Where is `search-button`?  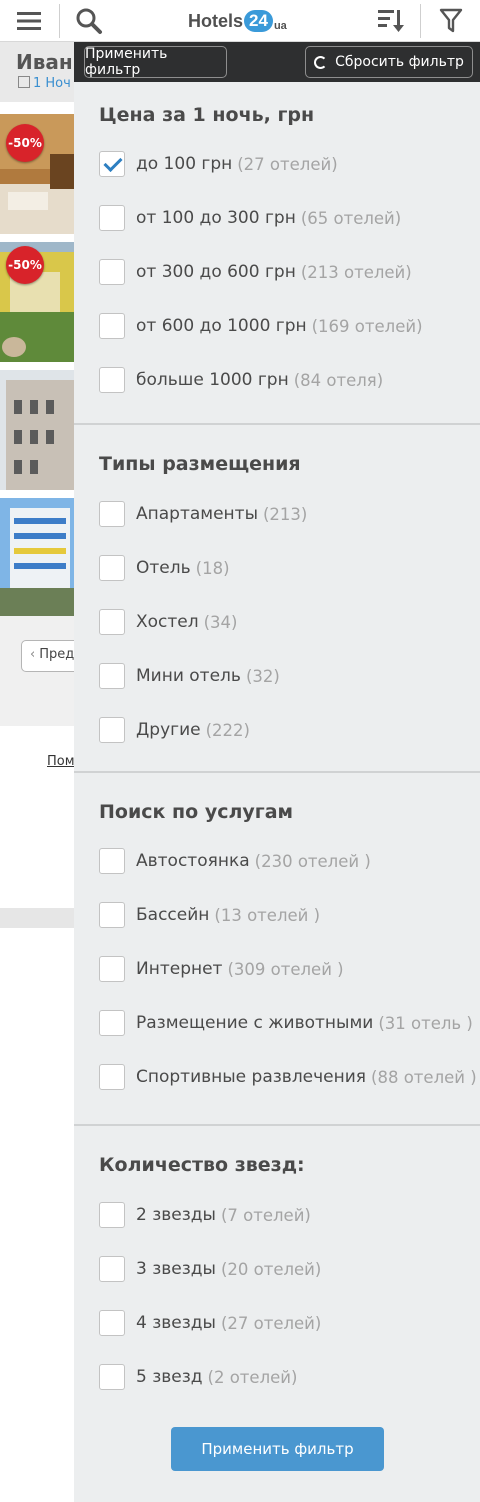 search-button is located at coordinates (89, 21).